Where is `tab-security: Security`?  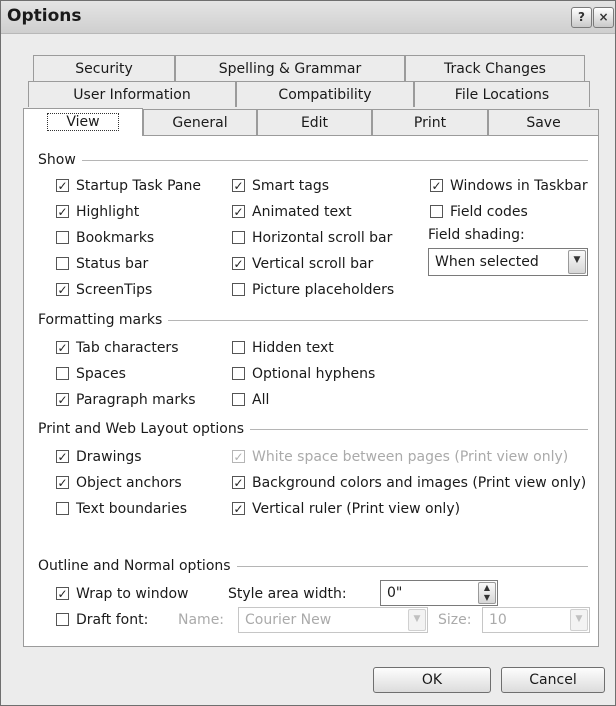
tab-security: Security is located at coordinates (104, 68).